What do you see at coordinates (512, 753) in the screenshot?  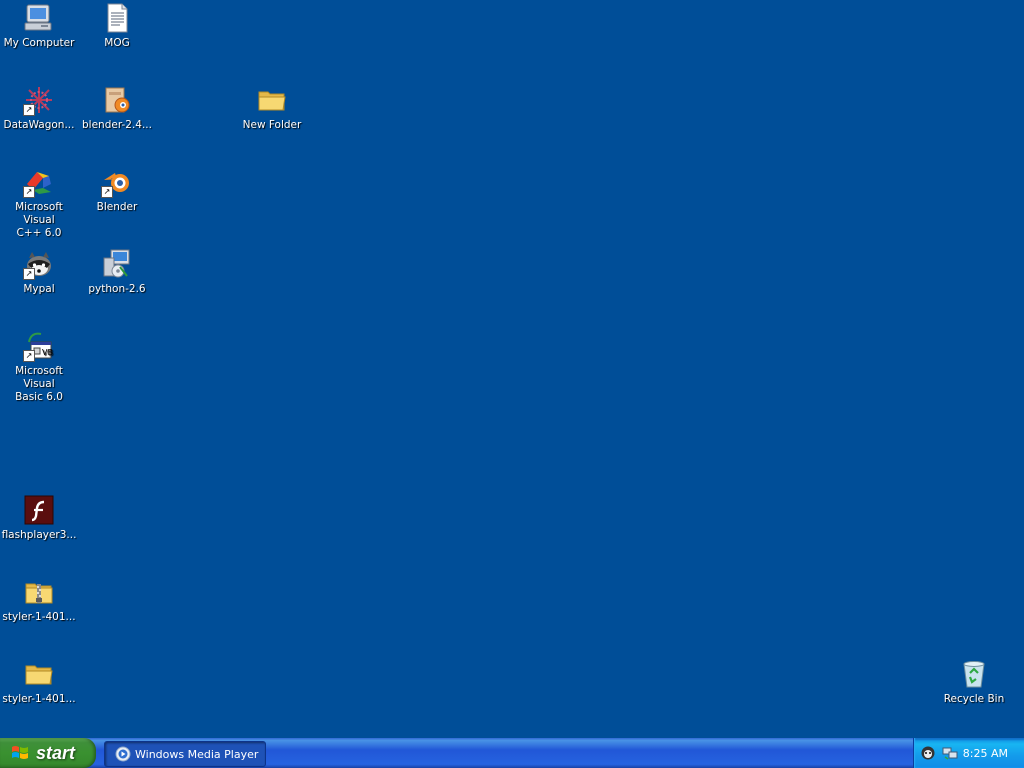 I see `taskbar: start Windows Media Player 8:25 AM` at bounding box center [512, 753].